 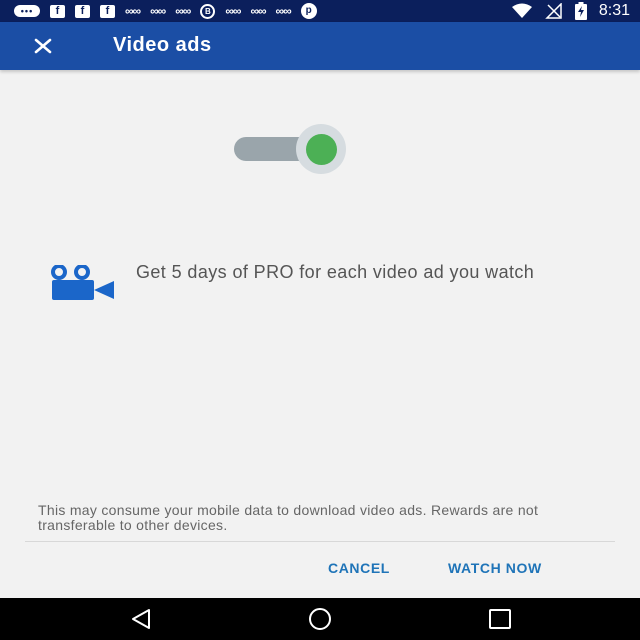 I want to click on clock: 8:31, so click(x=614, y=10).